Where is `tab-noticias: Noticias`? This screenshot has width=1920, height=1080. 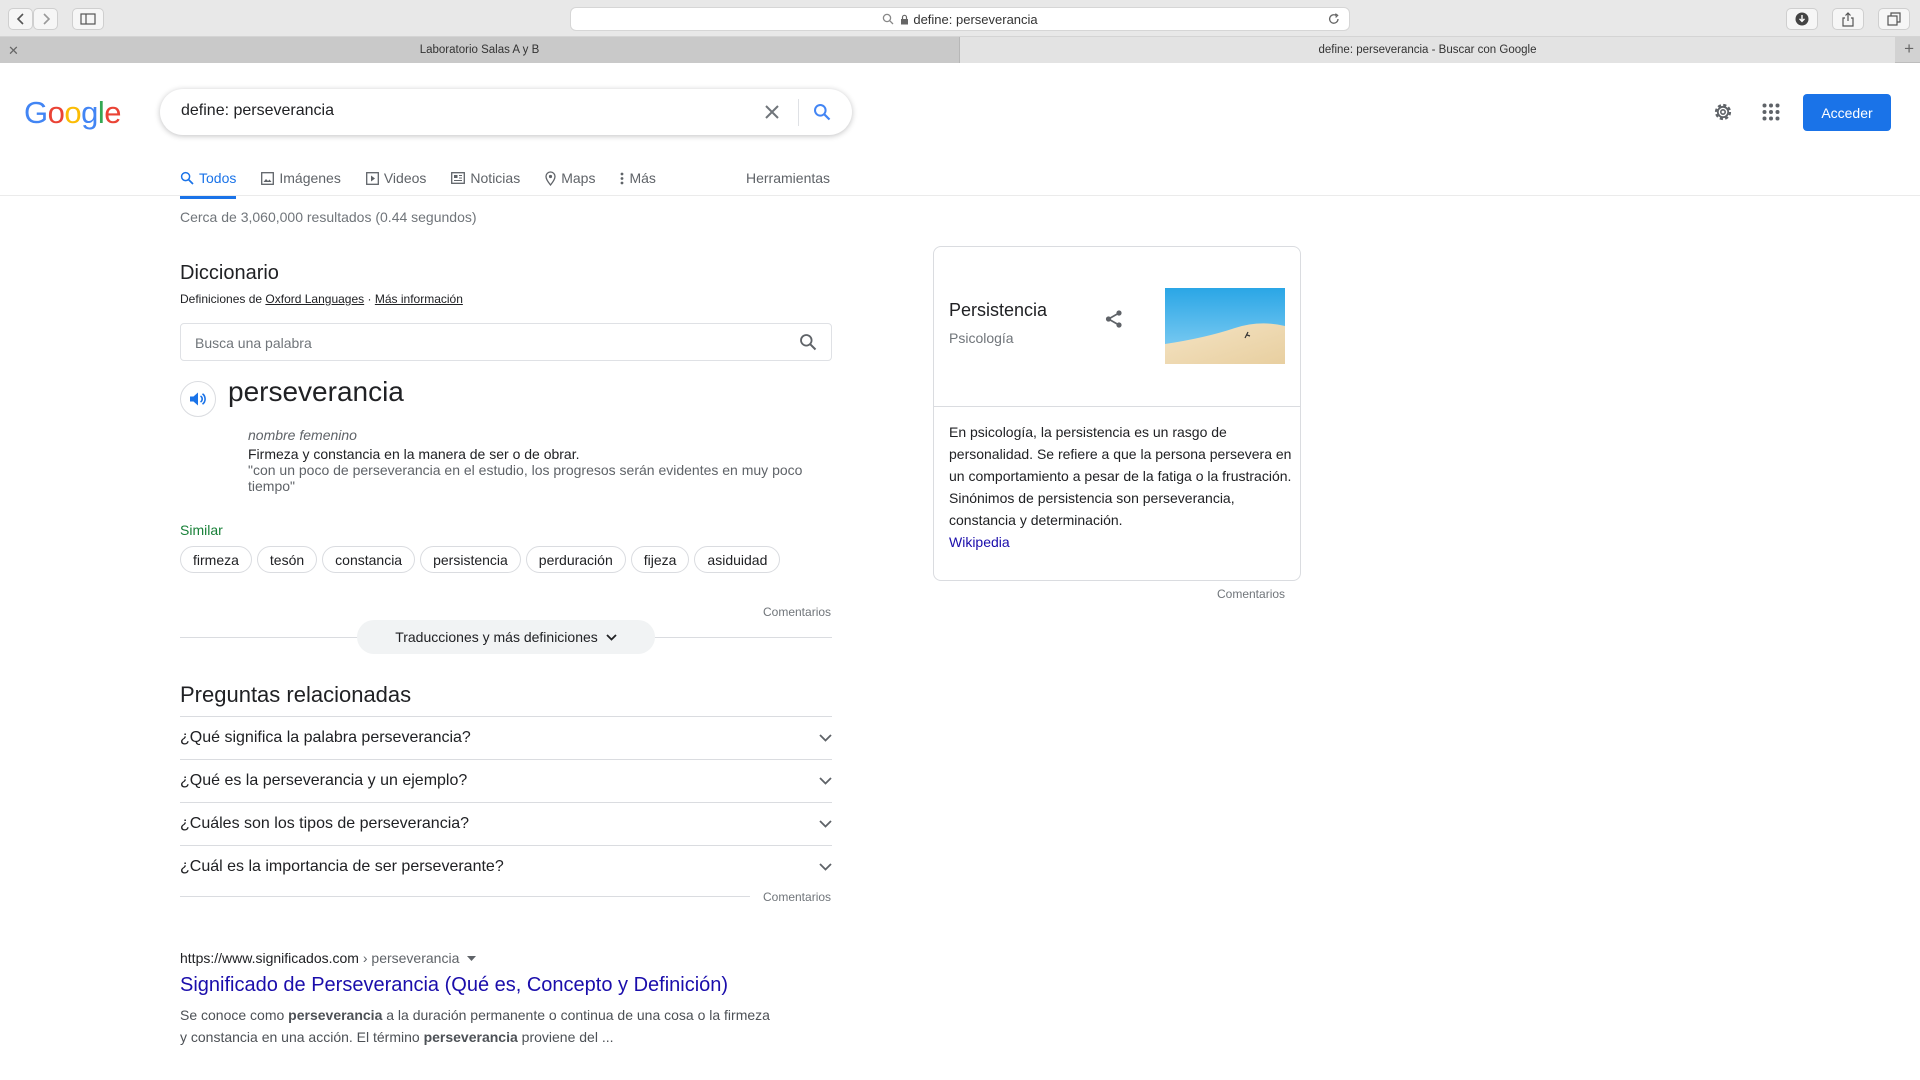 tab-noticias: Noticias is located at coordinates (485, 178).